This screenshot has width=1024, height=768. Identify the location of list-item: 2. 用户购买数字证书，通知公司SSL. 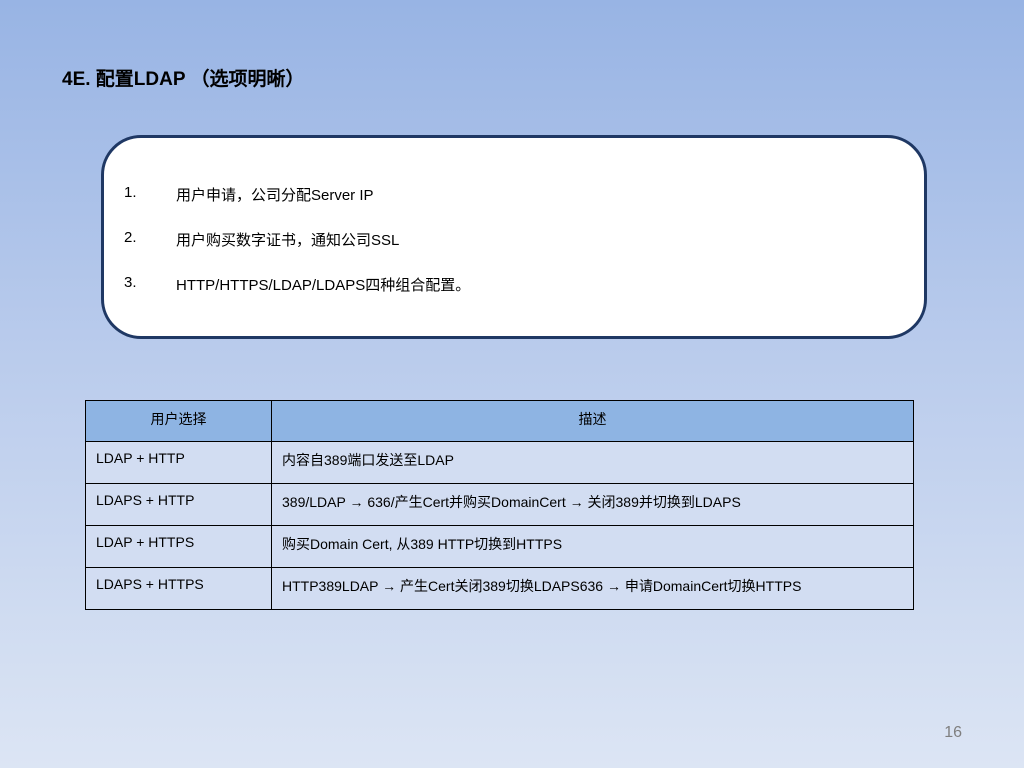
(297, 251).